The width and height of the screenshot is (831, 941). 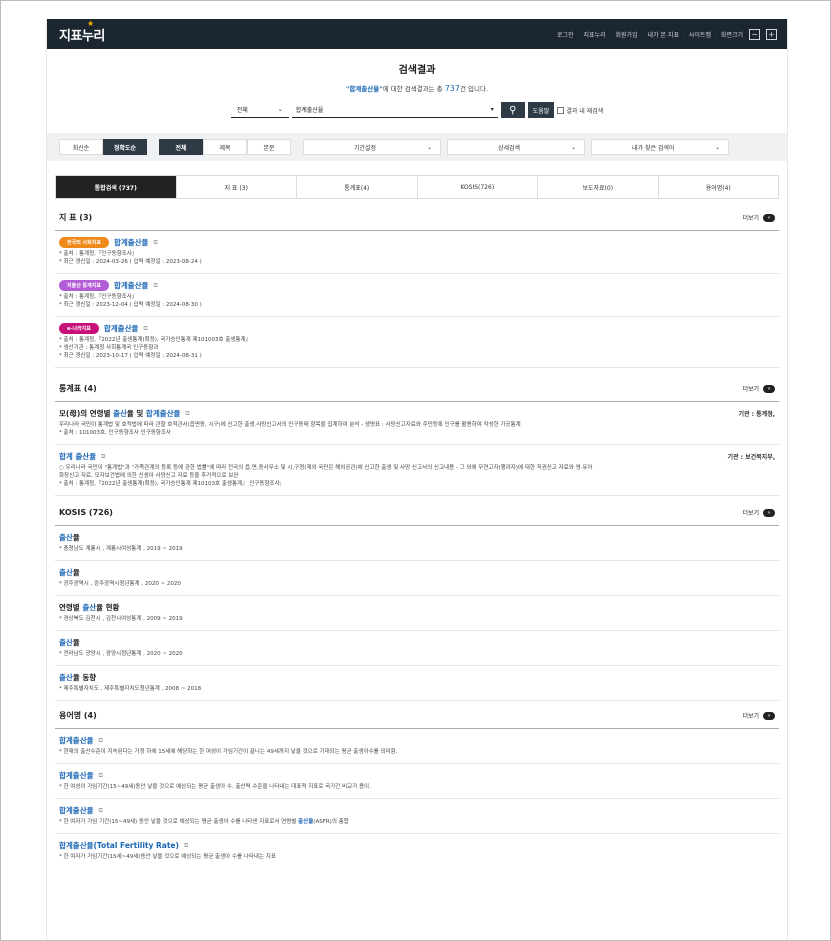 I want to click on sitemap-link: 사이트맵, so click(x=700, y=34).